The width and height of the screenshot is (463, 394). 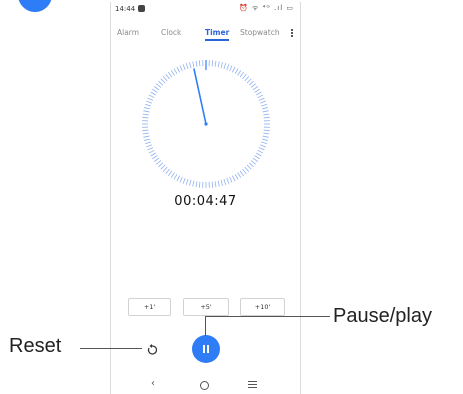 What do you see at coordinates (217, 34) in the screenshot?
I see `tab-timer: Timer` at bounding box center [217, 34].